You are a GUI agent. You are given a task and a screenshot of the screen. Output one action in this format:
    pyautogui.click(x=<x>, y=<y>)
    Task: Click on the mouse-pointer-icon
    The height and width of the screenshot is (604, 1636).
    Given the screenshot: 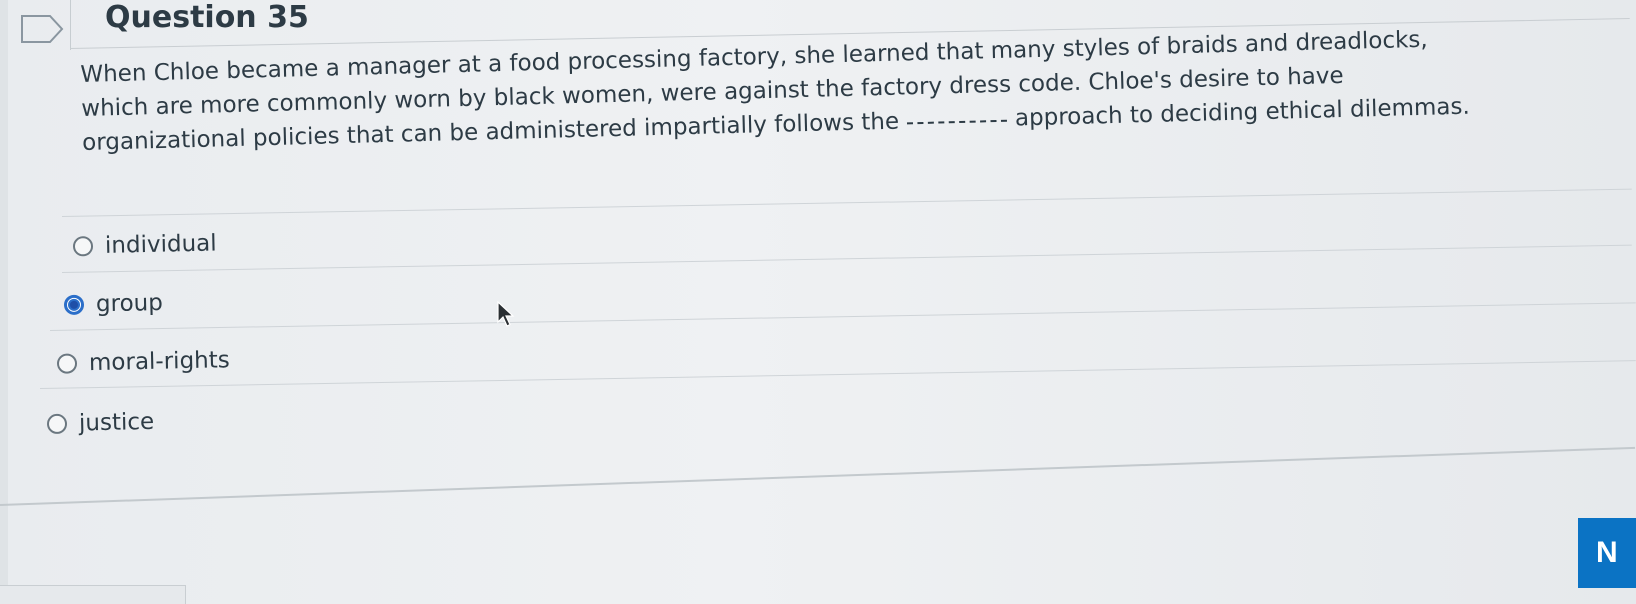 What is the action you would take?
    pyautogui.click(x=506, y=313)
    